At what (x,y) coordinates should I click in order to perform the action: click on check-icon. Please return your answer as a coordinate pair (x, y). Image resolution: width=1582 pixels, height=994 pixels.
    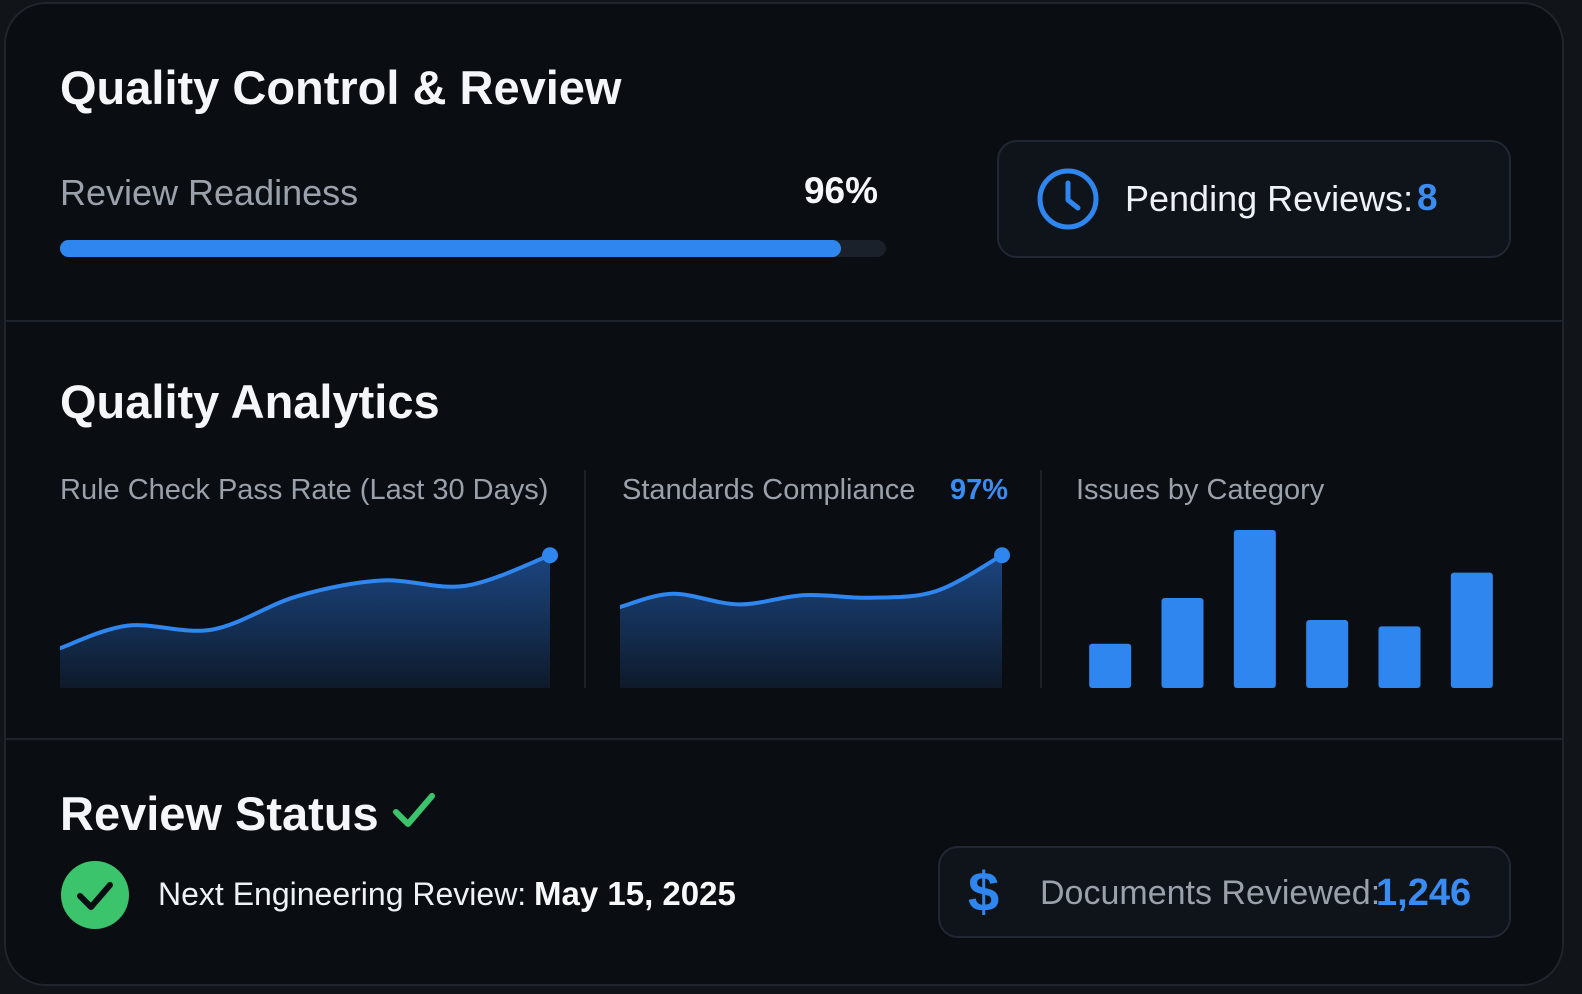
    Looking at the image, I should click on (414, 810).